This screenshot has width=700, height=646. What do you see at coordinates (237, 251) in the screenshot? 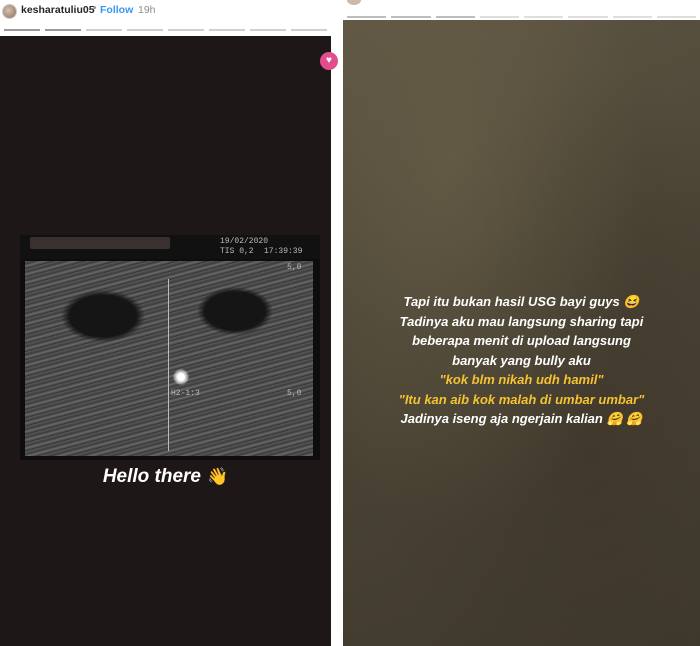
I see `ultrasound-tis: TIS 0,2` at bounding box center [237, 251].